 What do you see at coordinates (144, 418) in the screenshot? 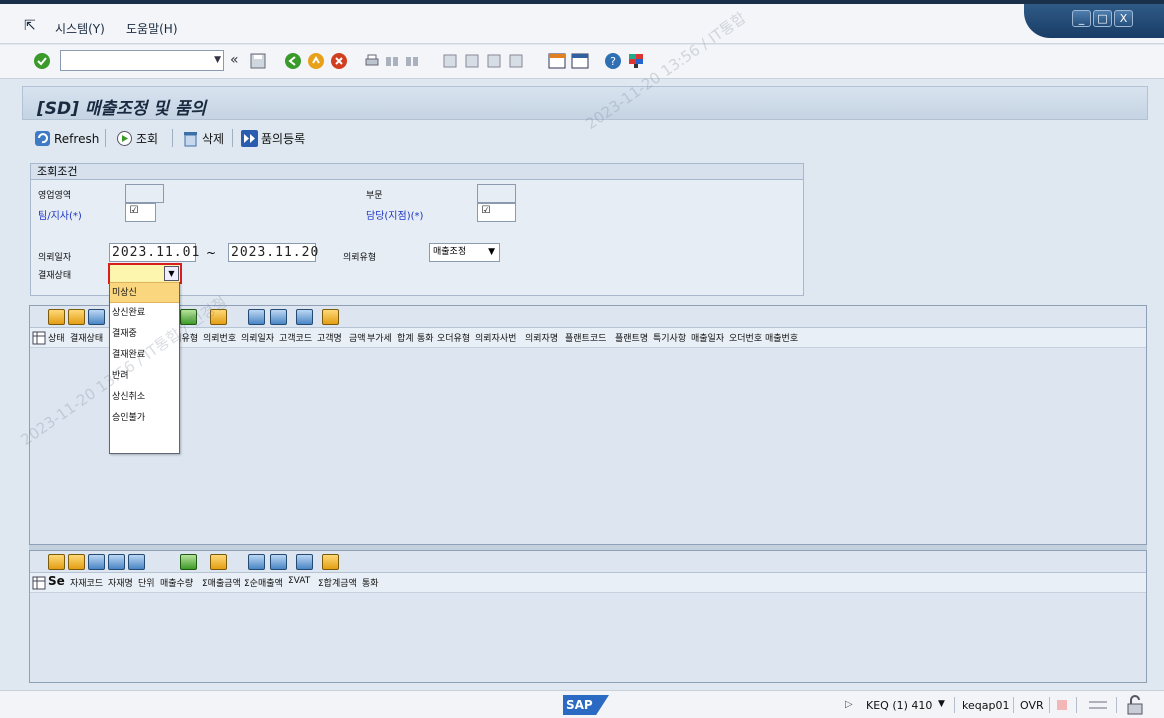
I see `dropdown-option: 승인불가` at bounding box center [144, 418].